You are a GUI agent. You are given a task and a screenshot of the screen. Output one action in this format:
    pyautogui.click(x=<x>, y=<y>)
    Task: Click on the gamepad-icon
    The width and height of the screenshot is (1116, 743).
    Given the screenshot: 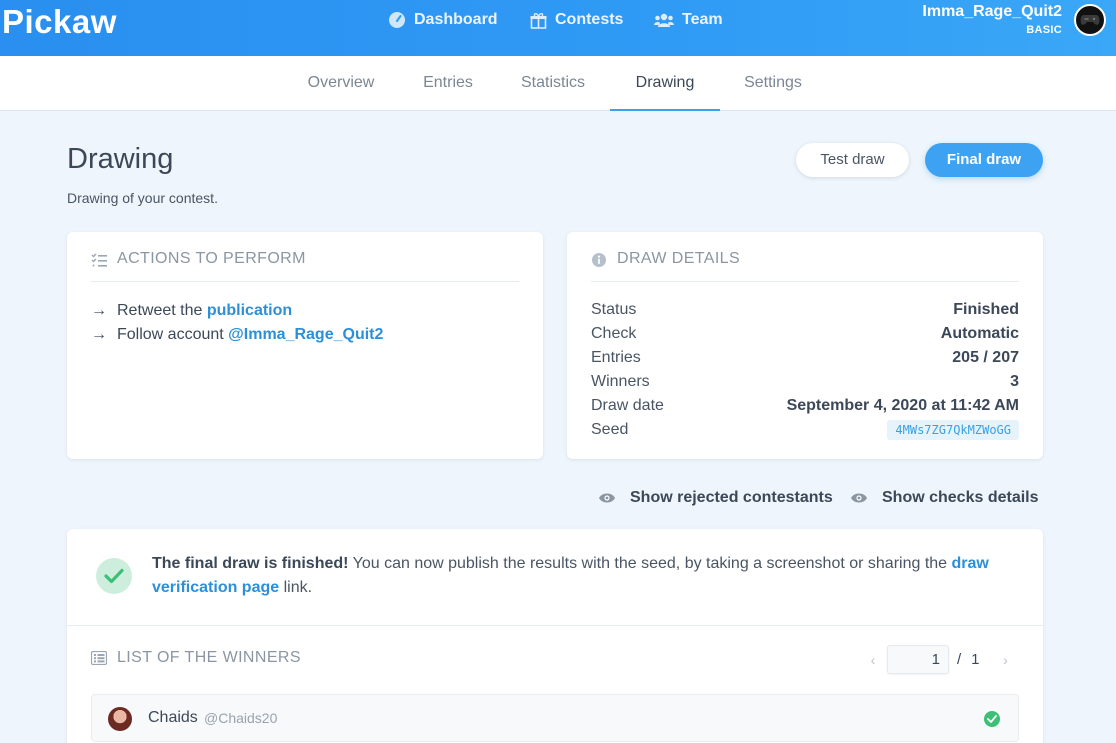 What is the action you would take?
    pyautogui.click(x=1090, y=20)
    